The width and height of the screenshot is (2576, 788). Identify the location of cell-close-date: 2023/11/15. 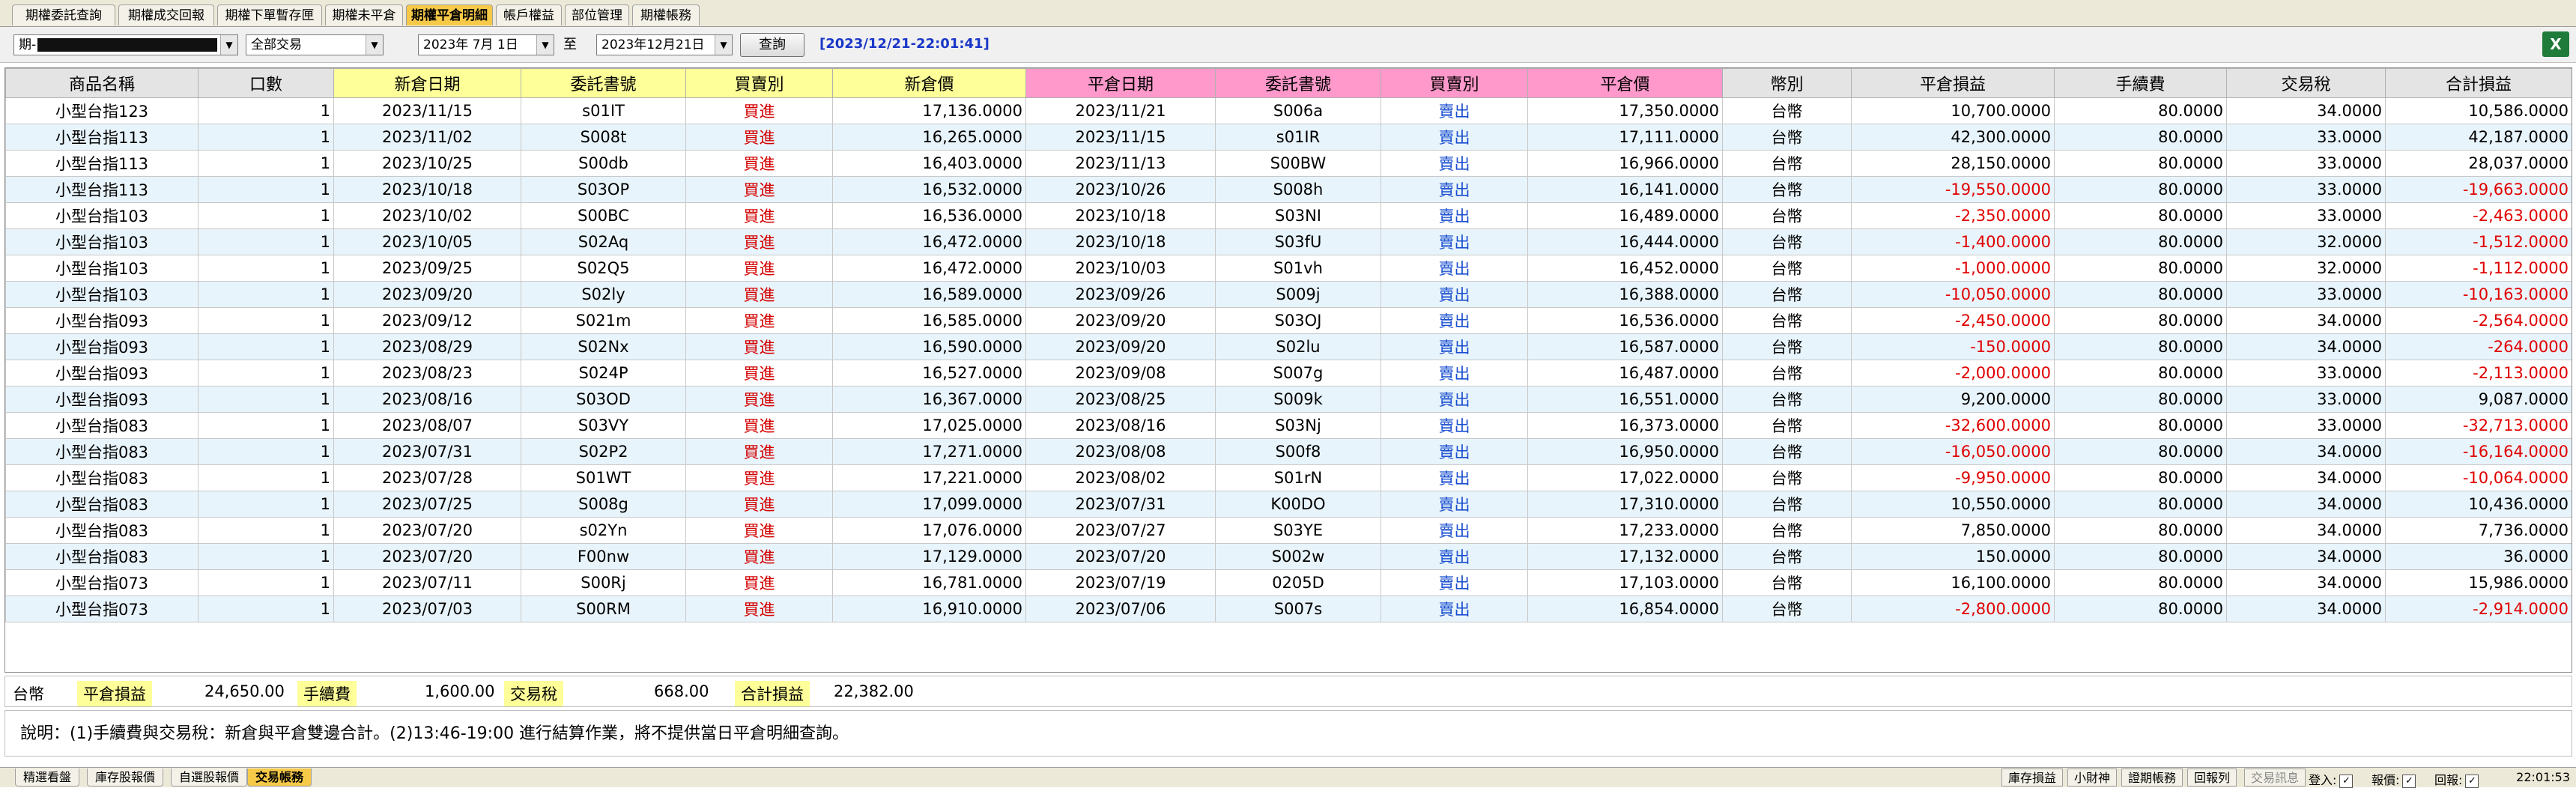
(1120, 137).